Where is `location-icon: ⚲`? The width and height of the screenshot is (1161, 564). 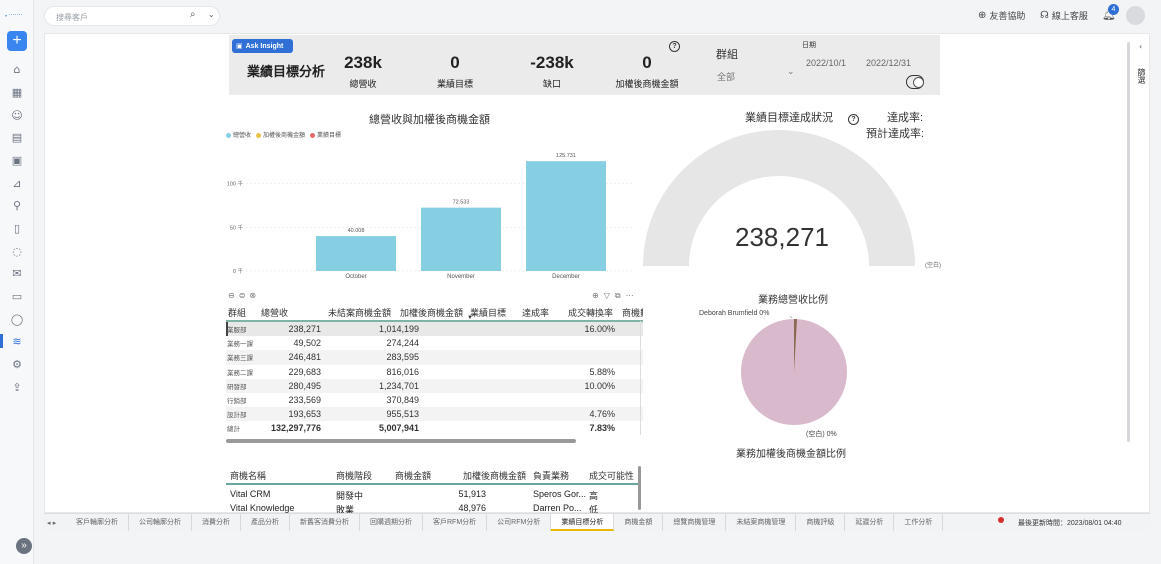
location-icon: ⚲ is located at coordinates (17, 206).